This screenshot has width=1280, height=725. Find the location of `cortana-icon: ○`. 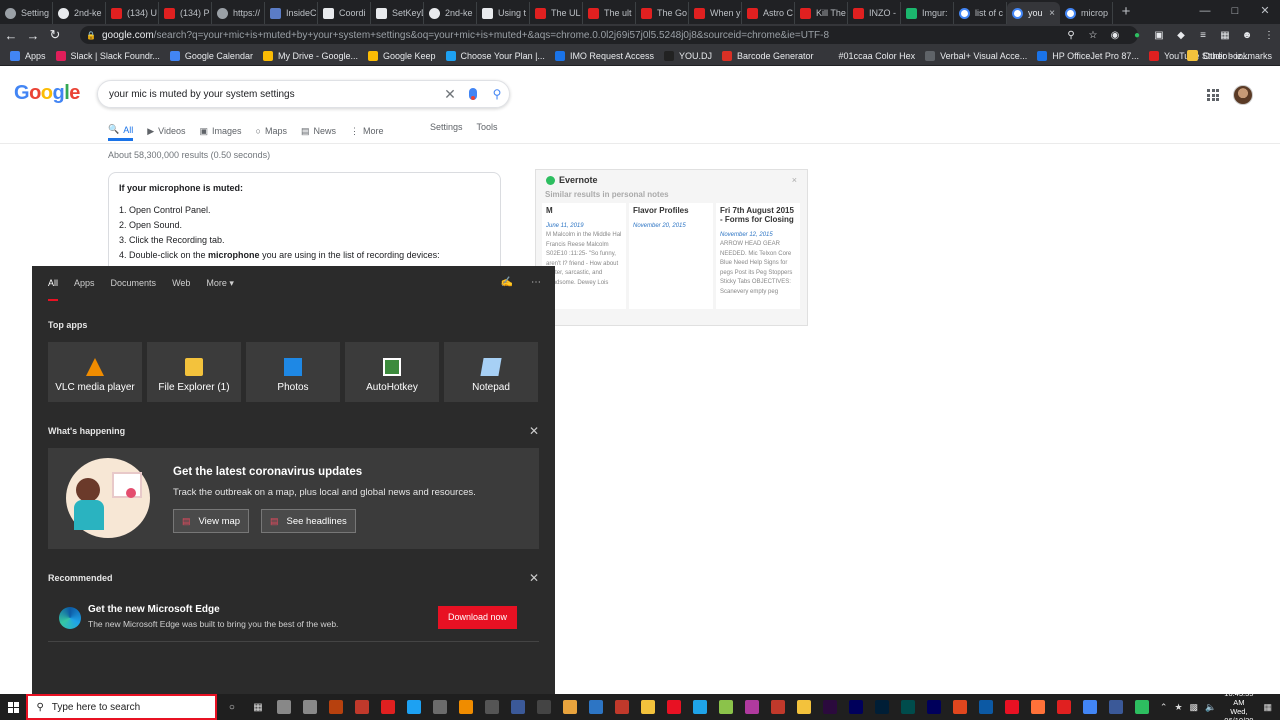

cortana-icon: ○ is located at coordinates (232, 707).